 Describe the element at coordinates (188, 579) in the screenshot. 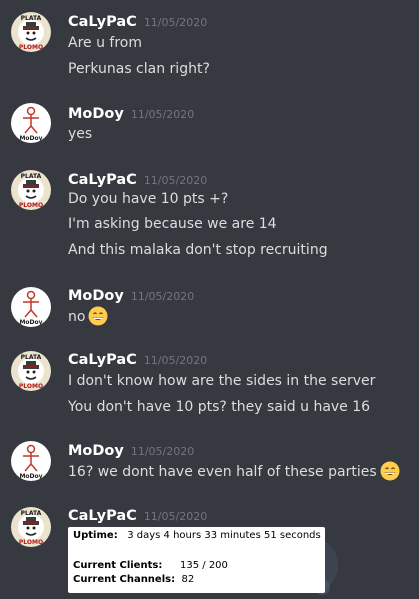

I see `channels-value: 82` at that location.